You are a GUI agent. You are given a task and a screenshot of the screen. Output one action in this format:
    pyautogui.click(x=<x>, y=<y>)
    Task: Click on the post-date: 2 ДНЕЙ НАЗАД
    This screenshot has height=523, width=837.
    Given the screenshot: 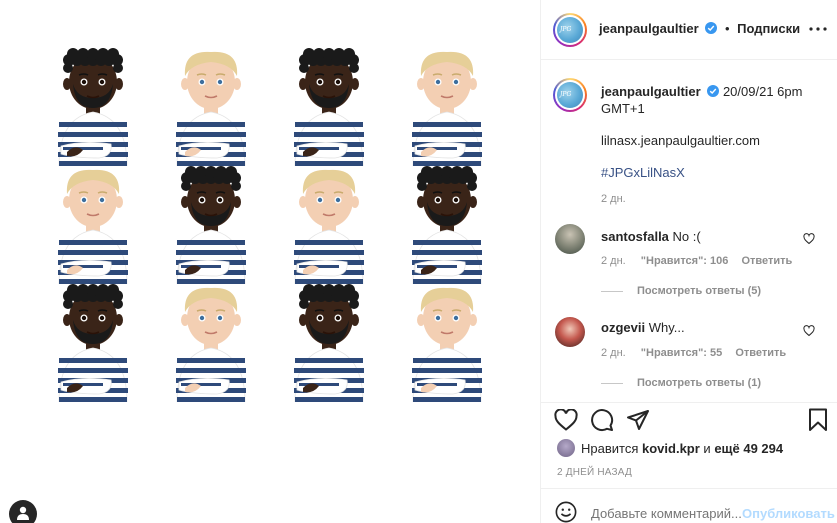 What is the action you would take?
    pyautogui.click(x=594, y=472)
    